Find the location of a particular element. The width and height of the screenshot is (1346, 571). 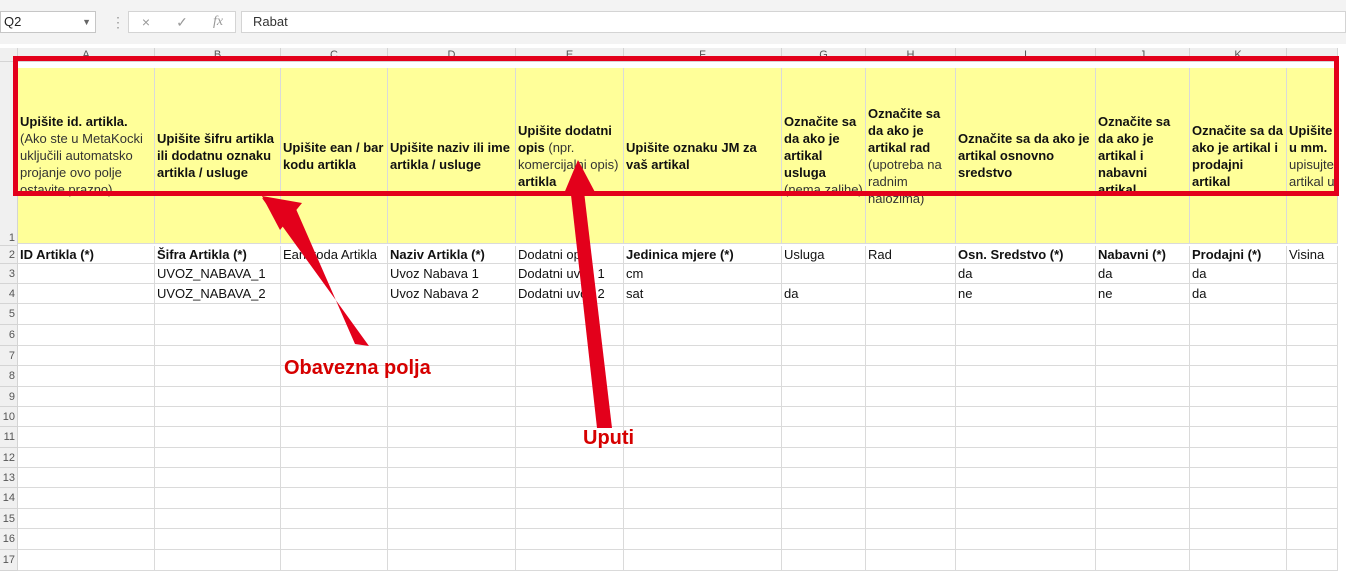

row-header-17: 17 is located at coordinates (9, 560).